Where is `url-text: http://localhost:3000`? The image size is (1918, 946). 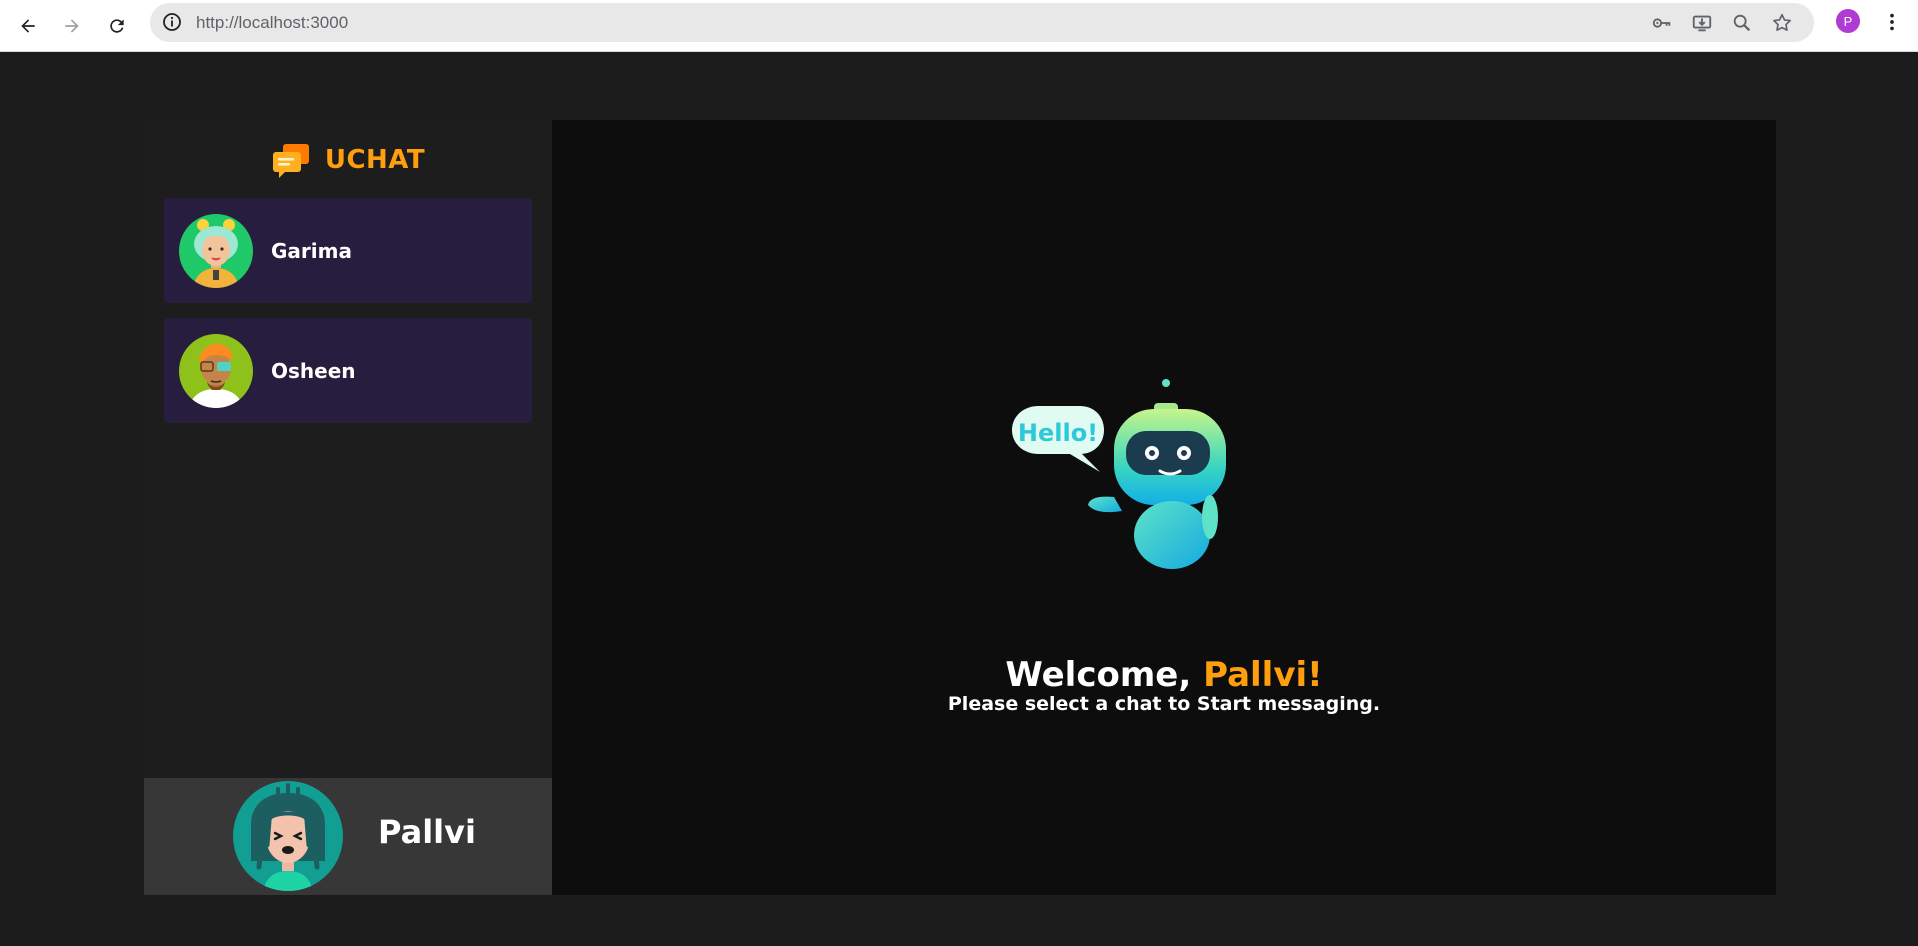
url-text: http://localhost:3000 is located at coordinates (272, 22).